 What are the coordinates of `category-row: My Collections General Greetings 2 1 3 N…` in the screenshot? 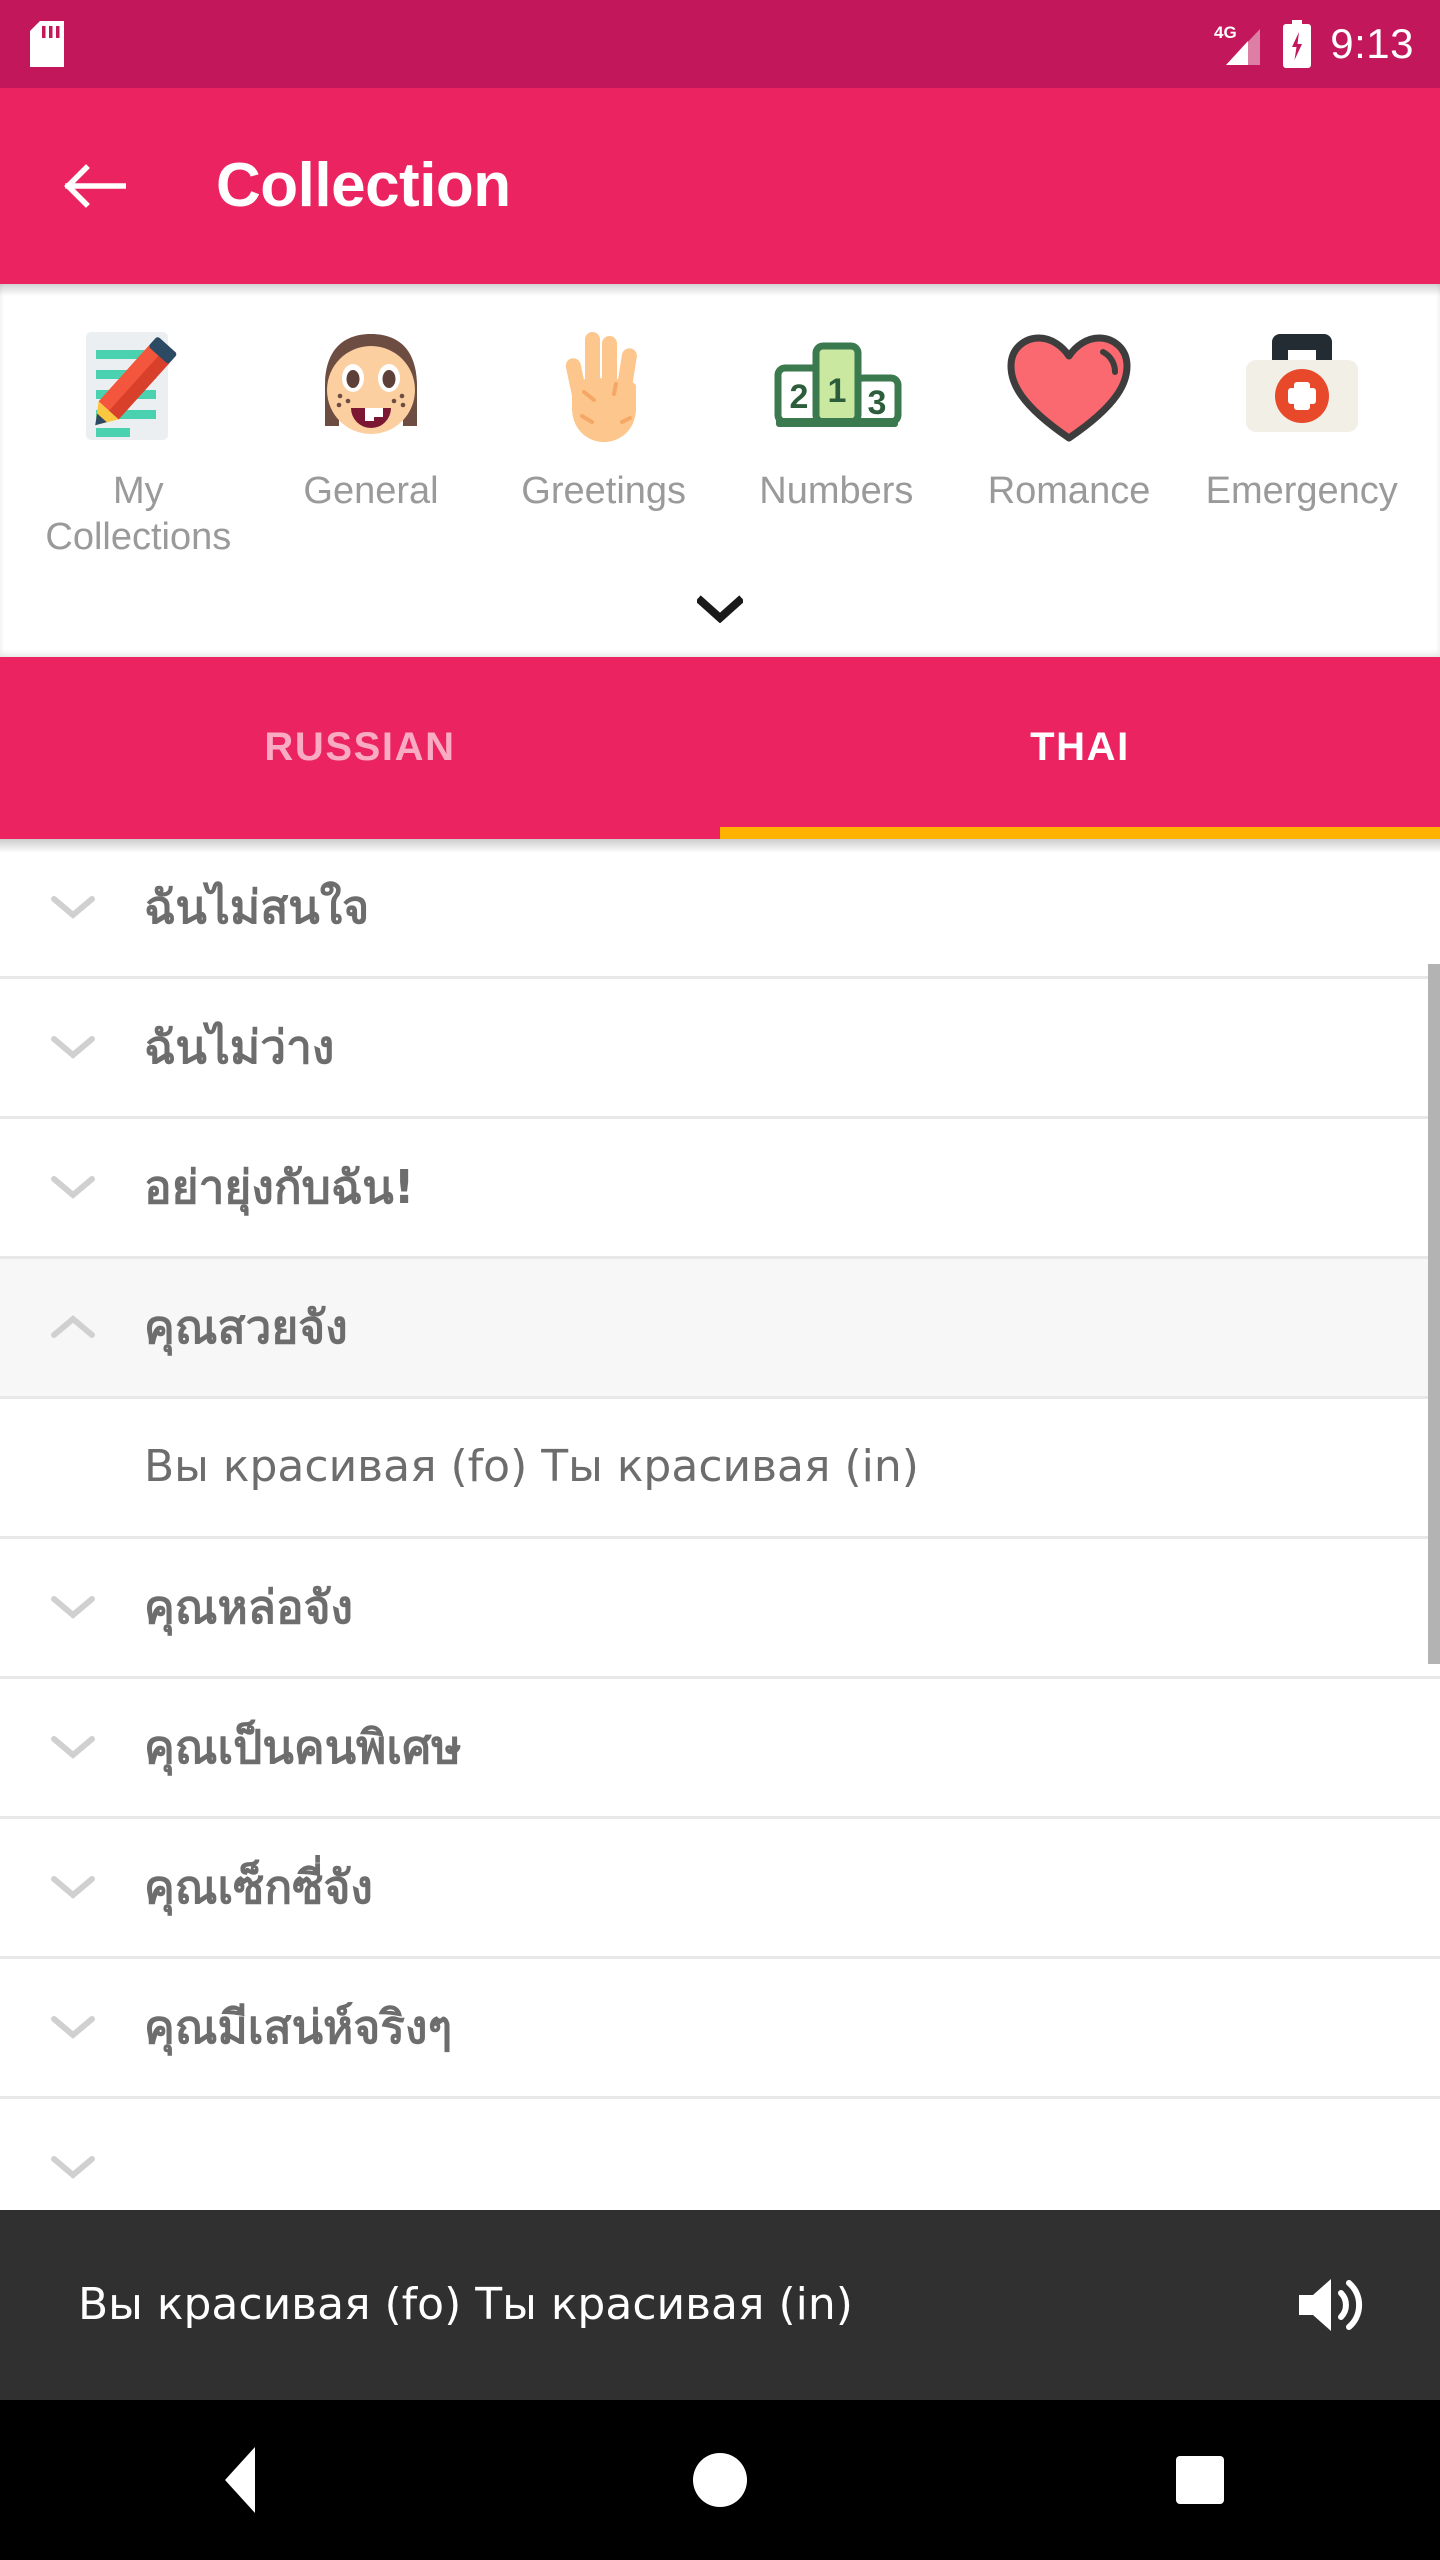 It's located at (720, 437).